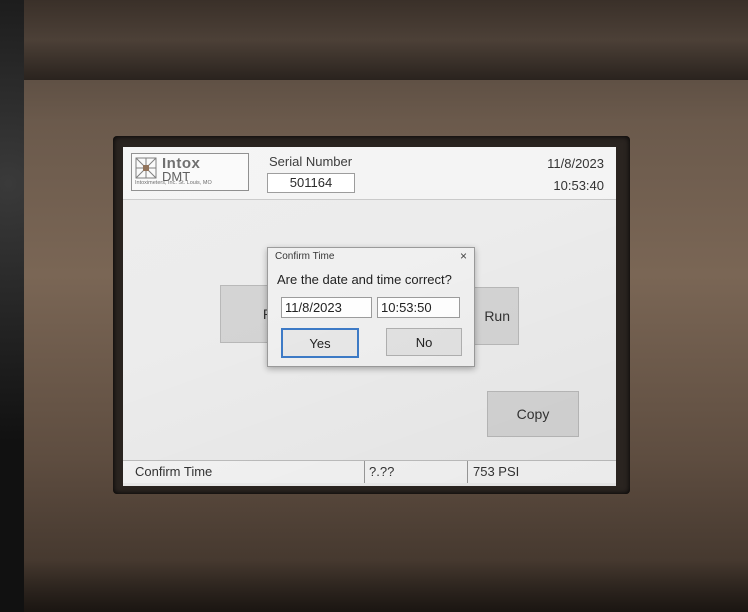 This screenshot has height=612, width=748. I want to click on dialog-question: Are the date and time correct?, so click(364, 279).